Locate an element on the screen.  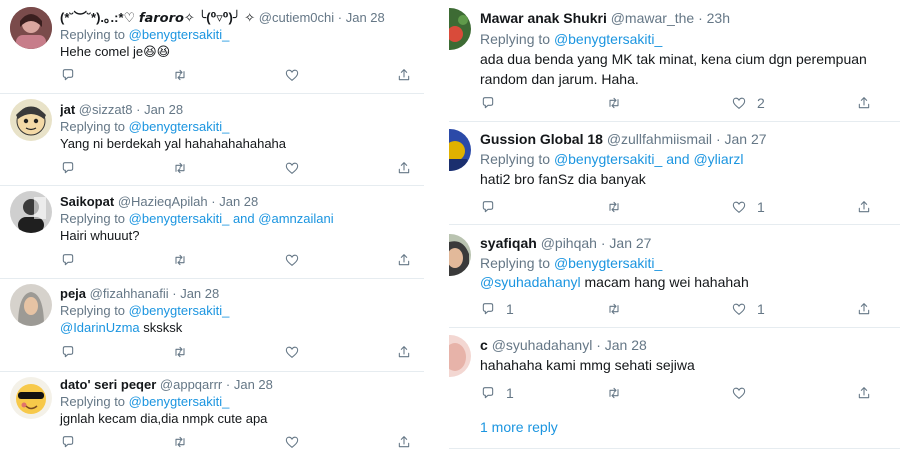
mention-link: @amnzailani is located at coordinates (295, 218).